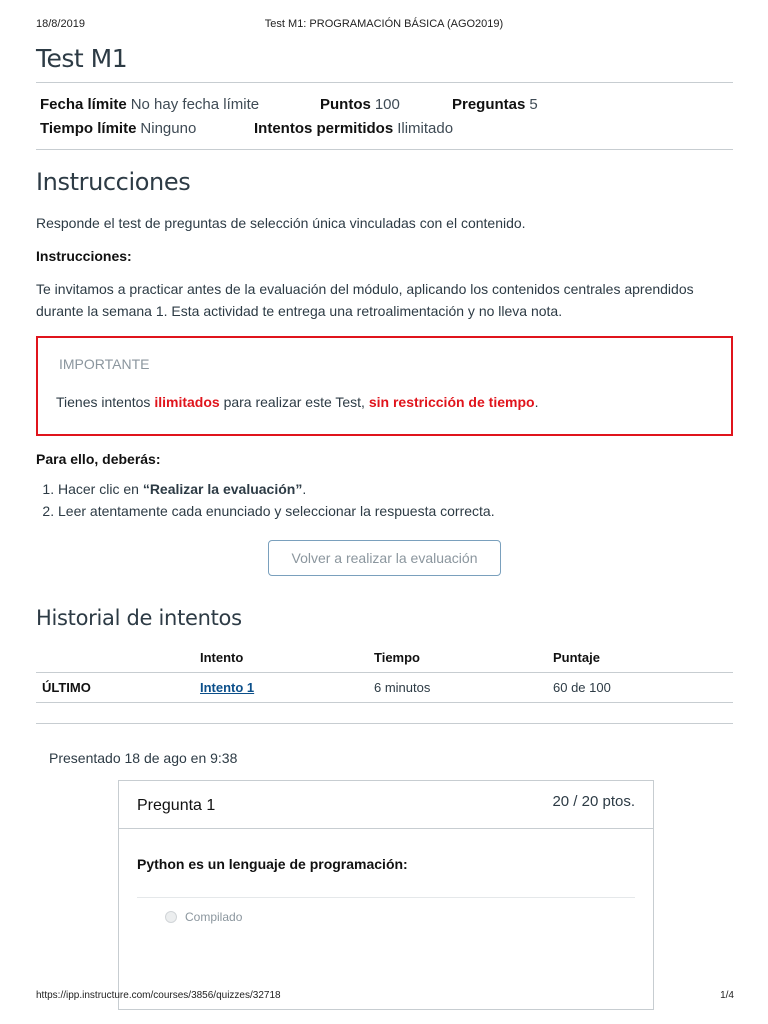 Image resolution: width=768 pixels, height=1024 pixels. I want to click on important-title: IMPORTANTE, so click(104, 364).